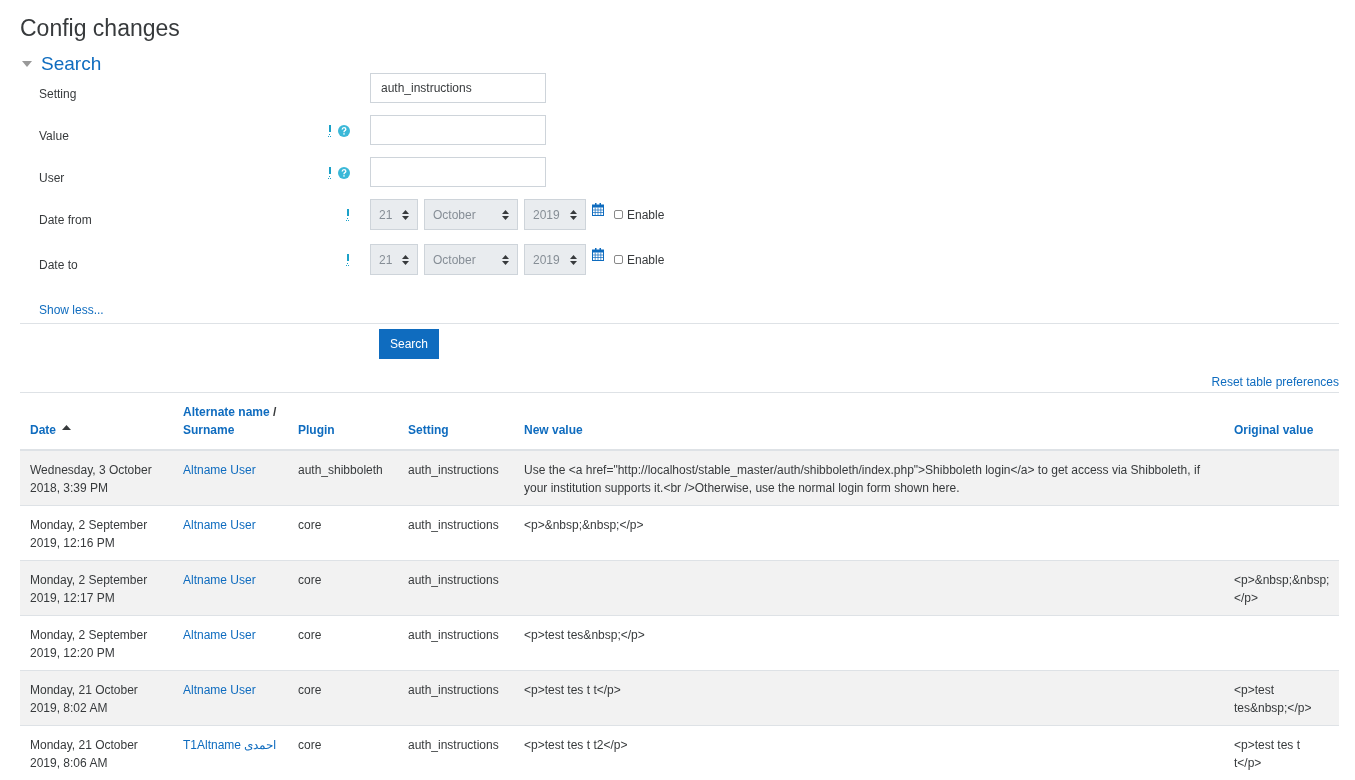 This screenshot has height=780, width=1355. What do you see at coordinates (91, 478) in the screenshot?
I see `table-cell: Wednesday, 3 October 2018, 3:39 PM` at bounding box center [91, 478].